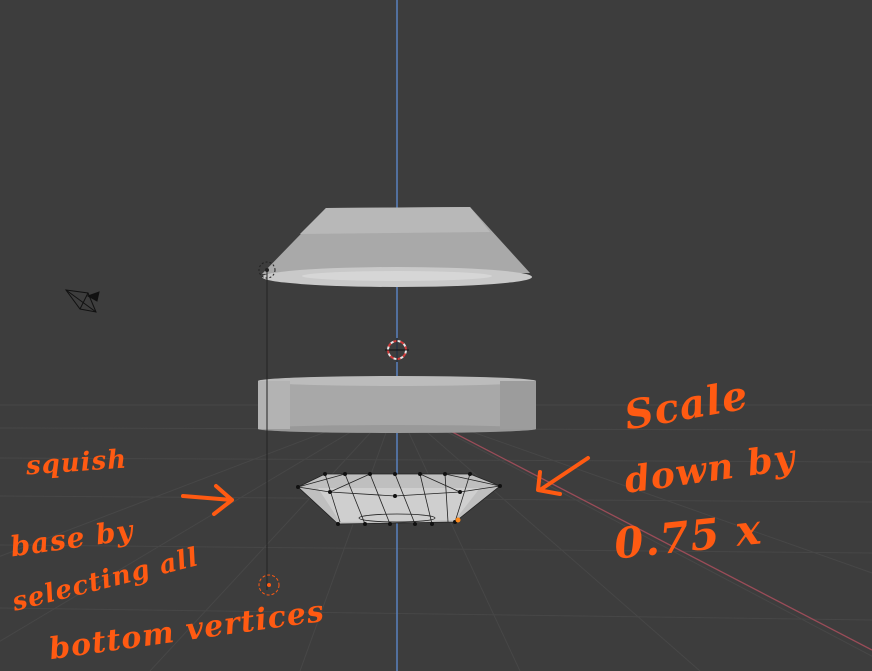  I want to click on cylinder-ring-object, so click(397, 404).